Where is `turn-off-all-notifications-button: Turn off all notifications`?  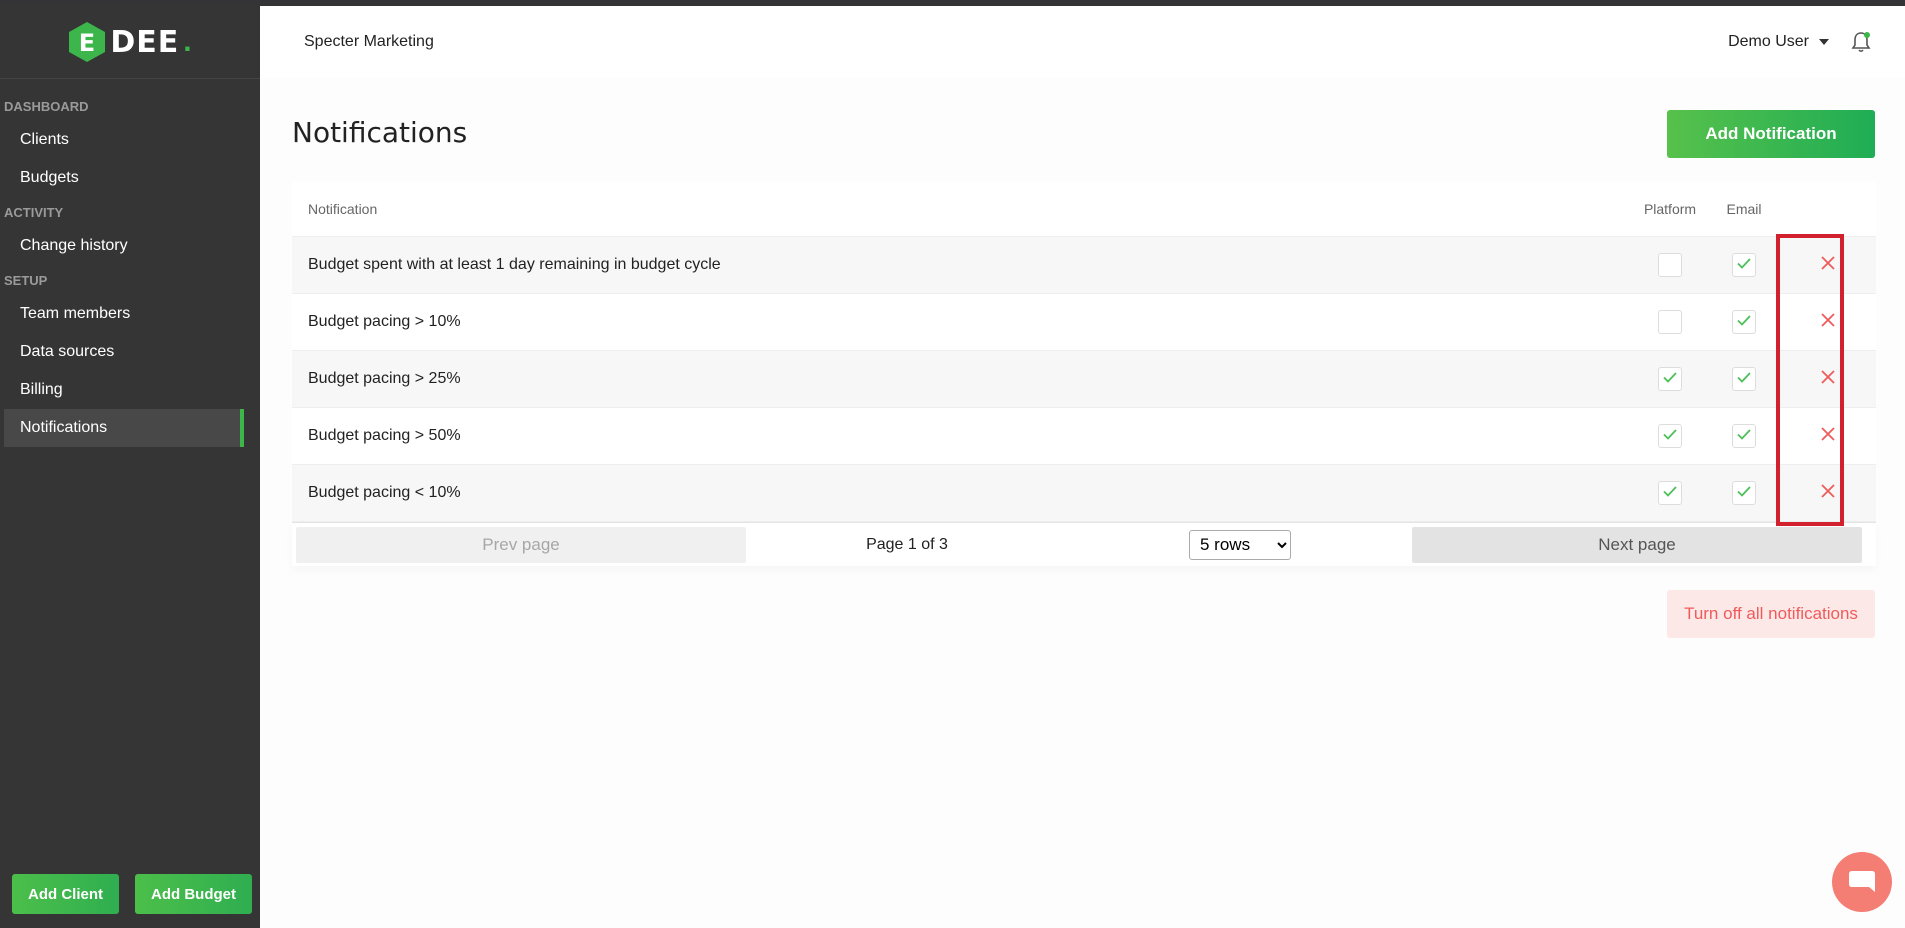 turn-off-all-notifications-button: Turn off all notifications is located at coordinates (1771, 614).